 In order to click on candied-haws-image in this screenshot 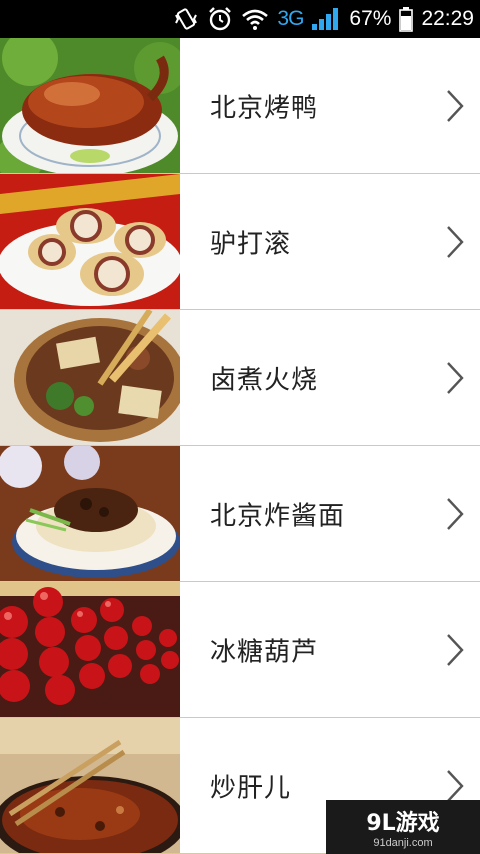, I will do `click(90, 649)`.